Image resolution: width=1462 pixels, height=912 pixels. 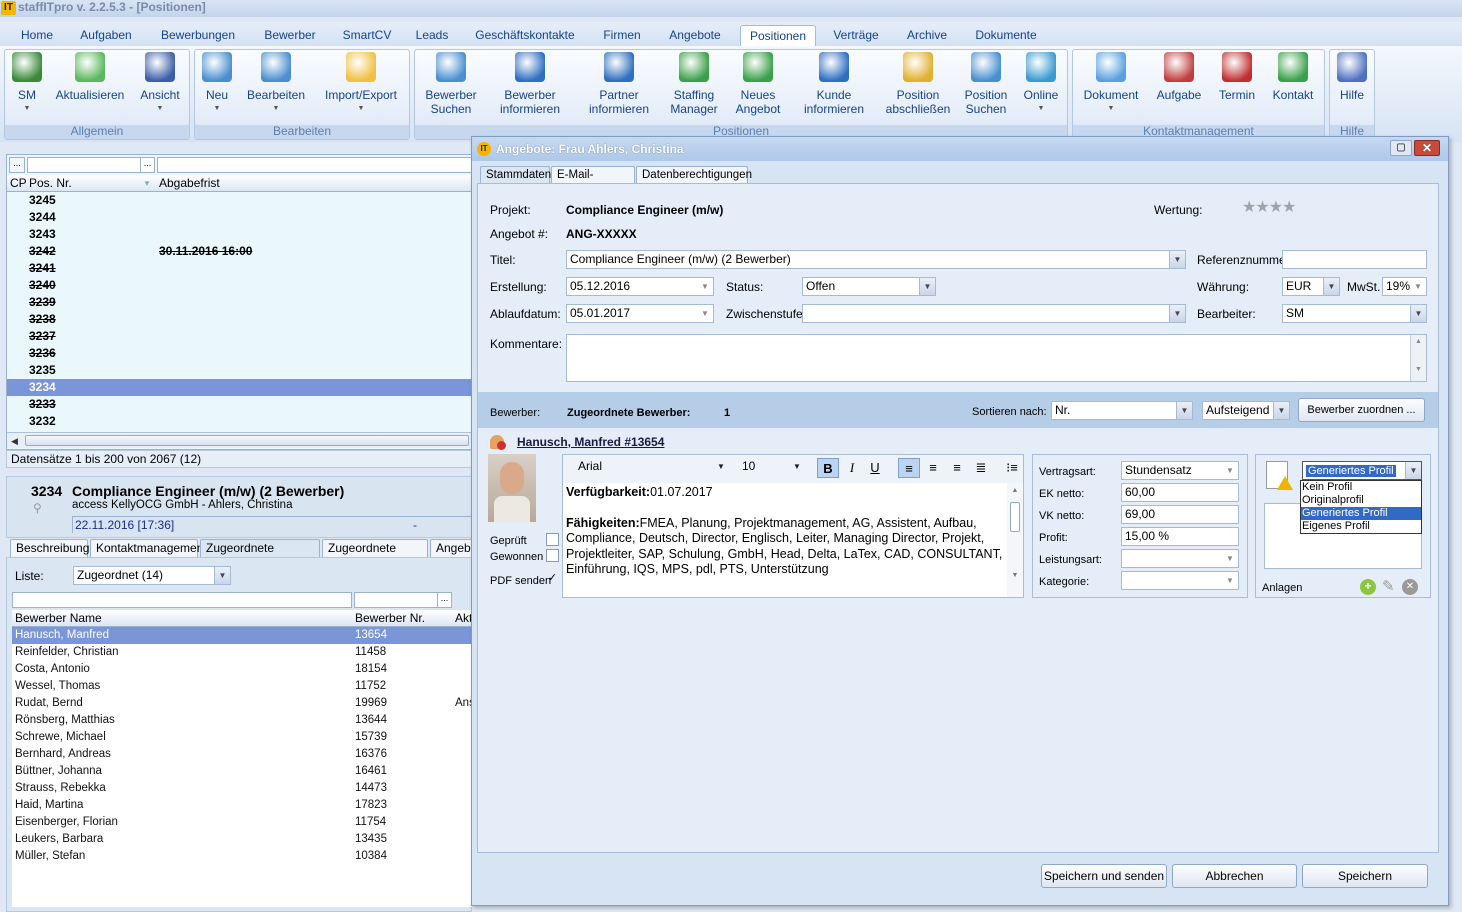 What do you see at coordinates (530, 84) in the screenshot?
I see `ribbon-button-bewerber-informieren: Bewerber informieren` at bounding box center [530, 84].